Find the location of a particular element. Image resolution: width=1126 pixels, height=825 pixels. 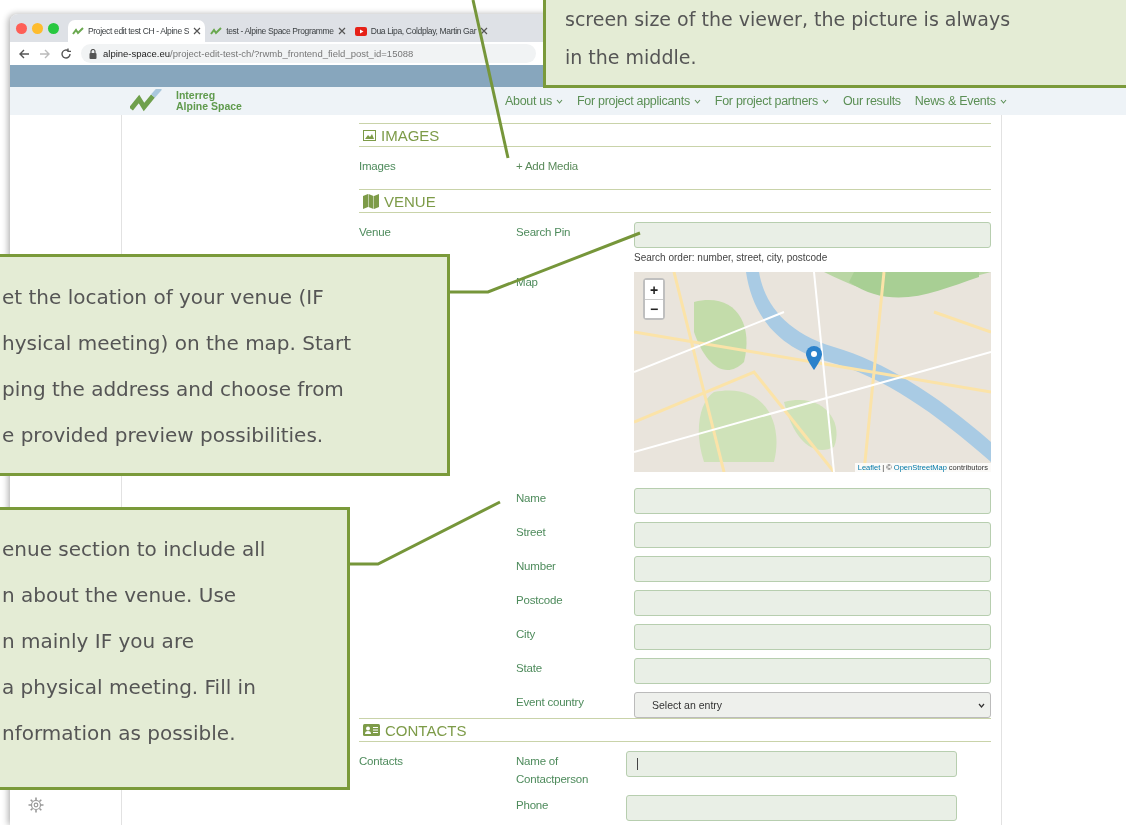

logo-text: Alpine Space is located at coordinates (209, 106).